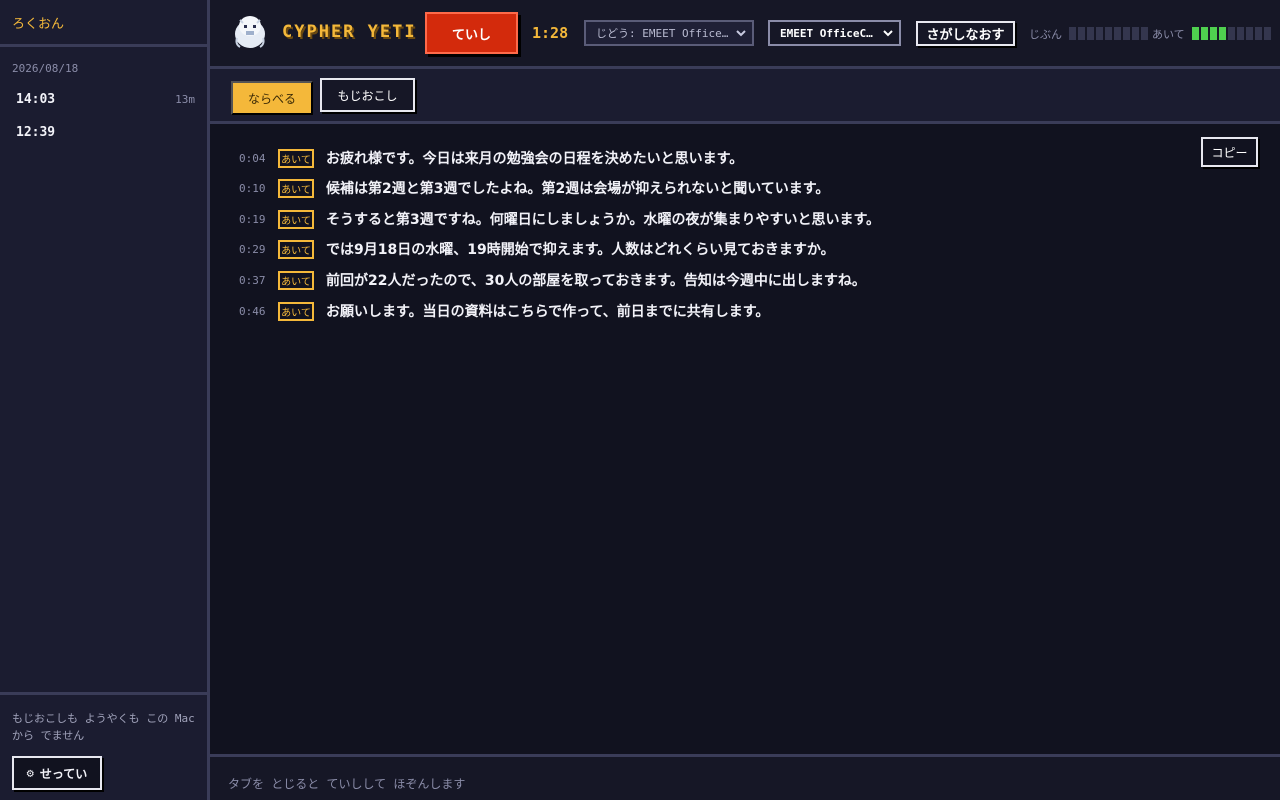 Image resolution: width=1280 pixels, height=800 pixels. I want to click on settings-button: ⚙ せってい, so click(57, 773).